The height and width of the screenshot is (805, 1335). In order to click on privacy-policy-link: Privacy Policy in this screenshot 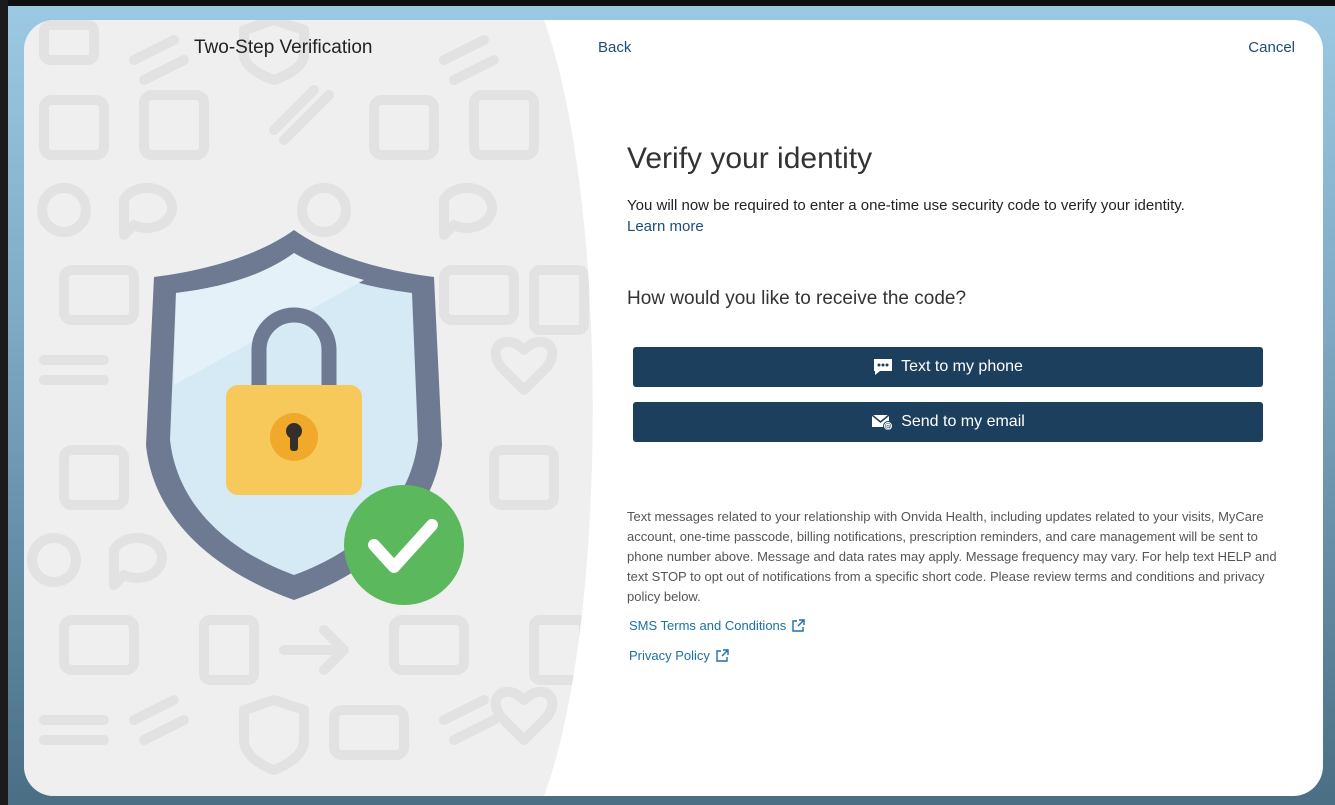, I will do `click(679, 655)`.